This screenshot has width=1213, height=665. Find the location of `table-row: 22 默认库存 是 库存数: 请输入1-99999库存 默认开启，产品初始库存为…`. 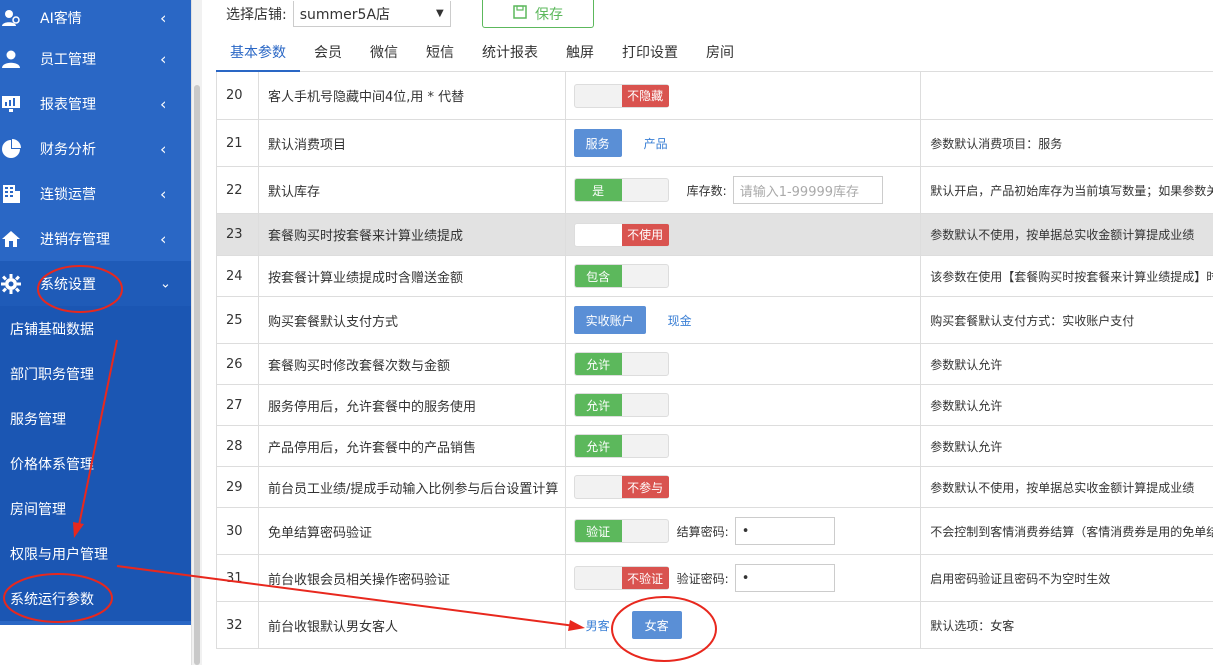

table-row: 22 默认库存 是 库存数: 请输入1-99999库存 默认开启，产品初始库存为… is located at coordinates (715, 190).